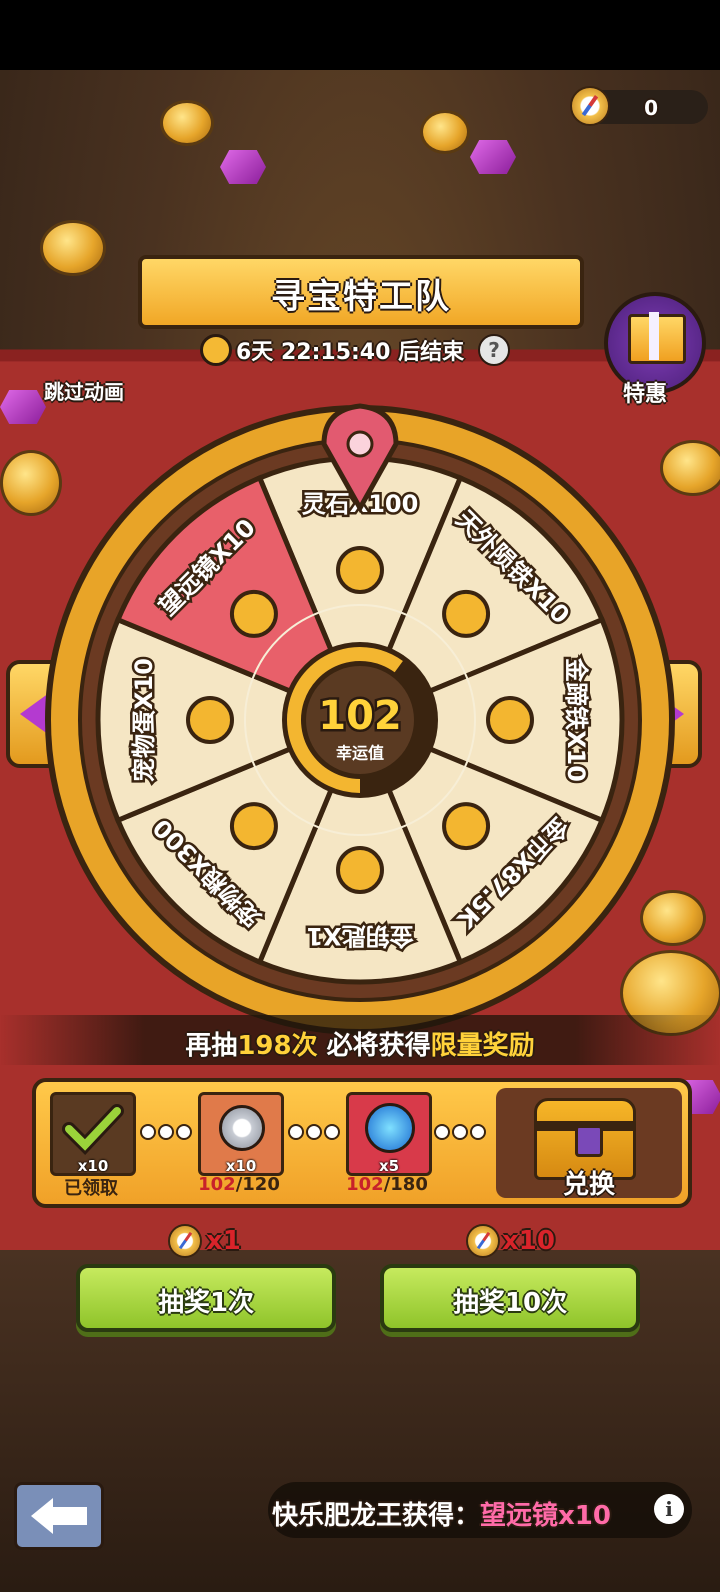  What do you see at coordinates (206, 1303) in the screenshot?
I see `draw-1-label: 抽奖1次` at bounding box center [206, 1303].